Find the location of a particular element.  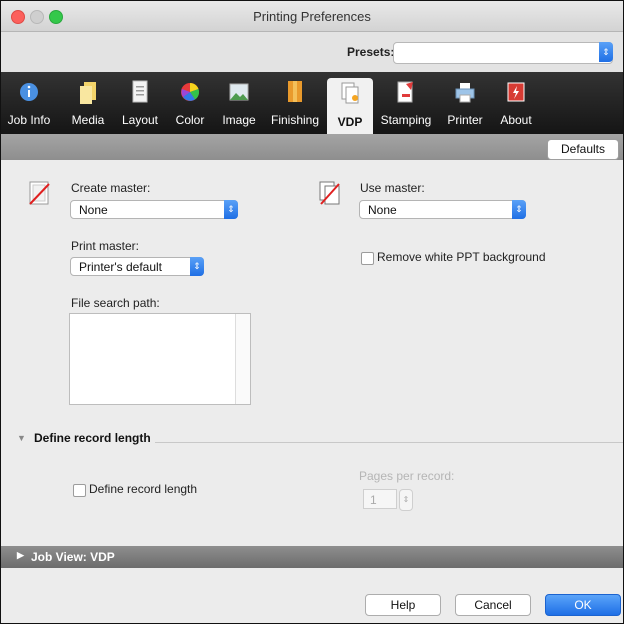

pages-per-record-field: 1 is located at coordinates (380, 499).